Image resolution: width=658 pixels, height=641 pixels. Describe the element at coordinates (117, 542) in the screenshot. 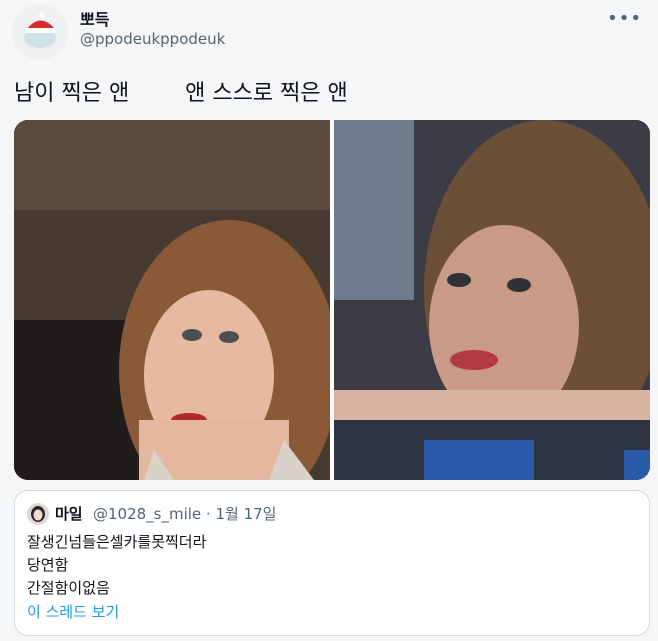

I see `quoted-line-1: 잘생긴넘들은셀카를못찍더라` at that location.